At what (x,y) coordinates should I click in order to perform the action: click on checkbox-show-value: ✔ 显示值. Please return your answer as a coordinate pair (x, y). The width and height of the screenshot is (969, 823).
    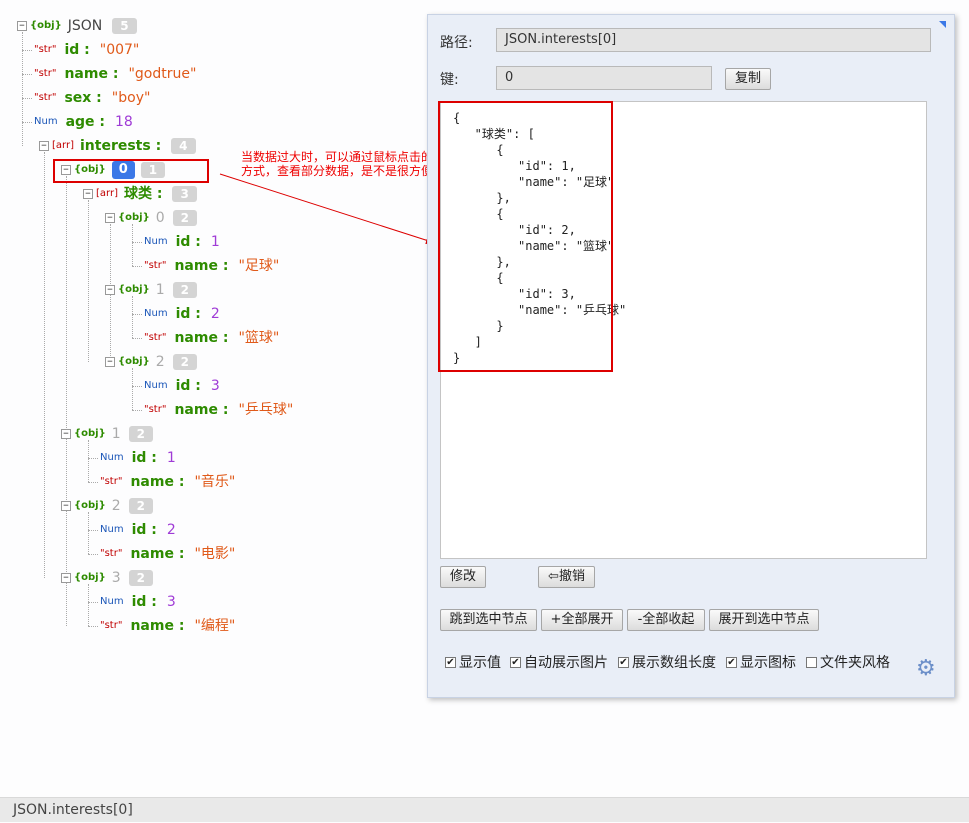
    Looking at the image, I should click on (473, 662).